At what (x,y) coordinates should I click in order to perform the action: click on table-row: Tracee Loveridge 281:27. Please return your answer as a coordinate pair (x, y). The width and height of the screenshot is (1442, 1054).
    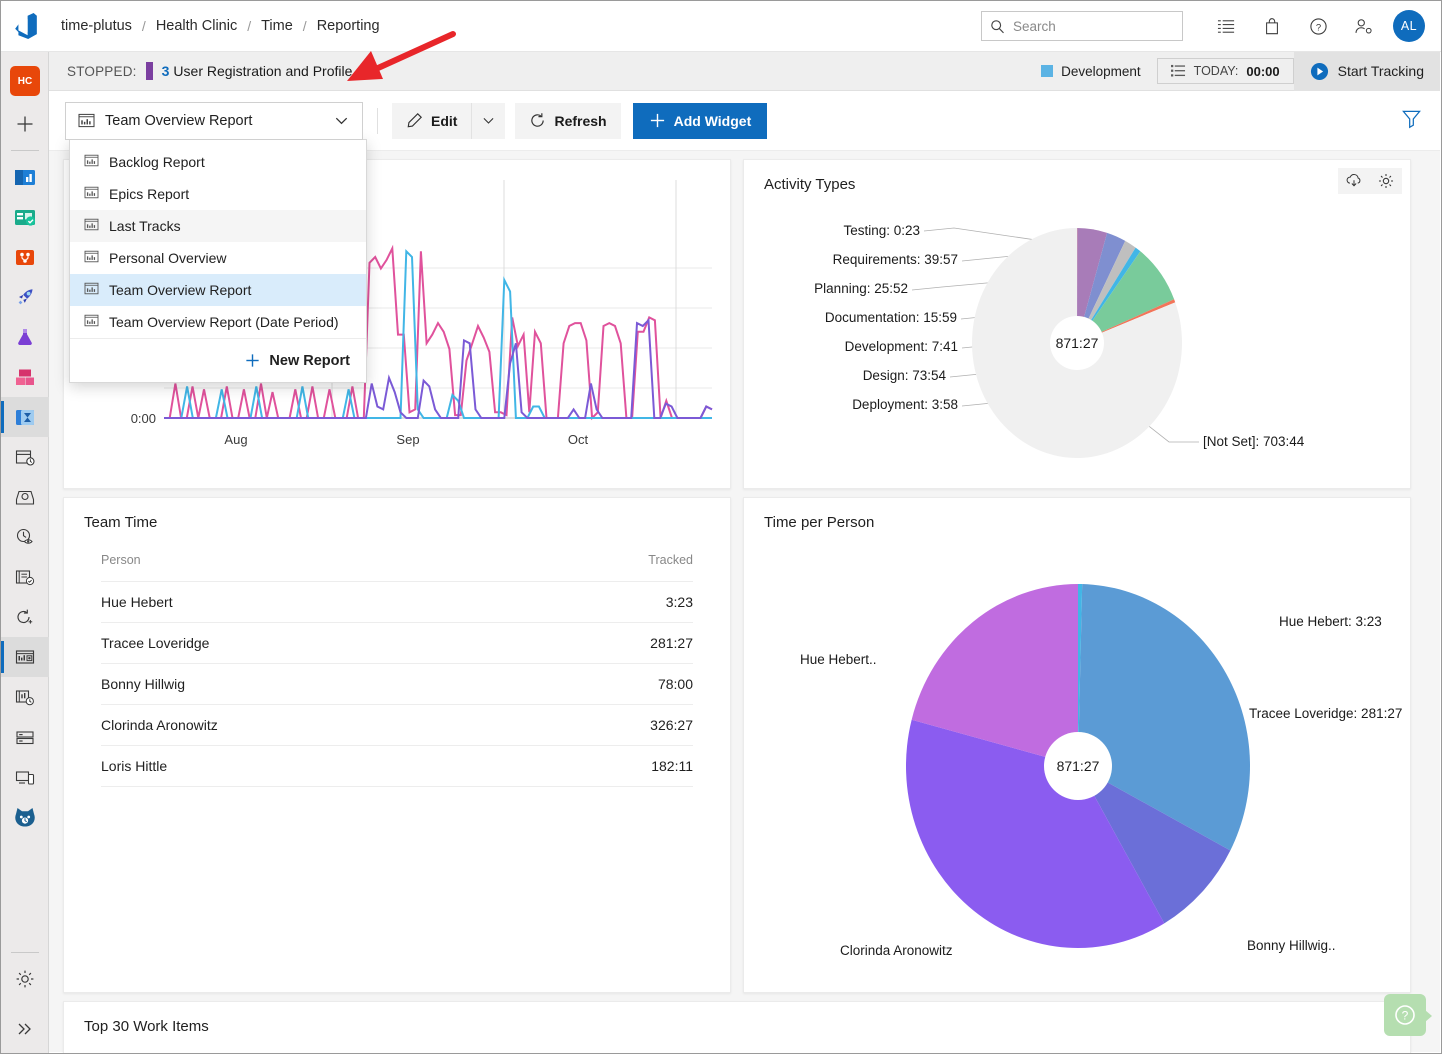
    Looking at the image, I should click on (397, 643).